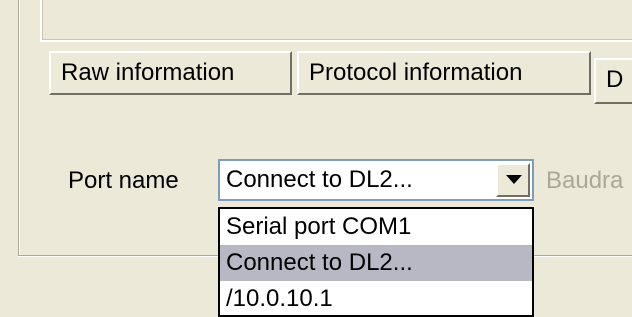 The width and height of the screenshot is (632, 317). I want to click on tab-raw-information: Raw information, so click(170, 73).